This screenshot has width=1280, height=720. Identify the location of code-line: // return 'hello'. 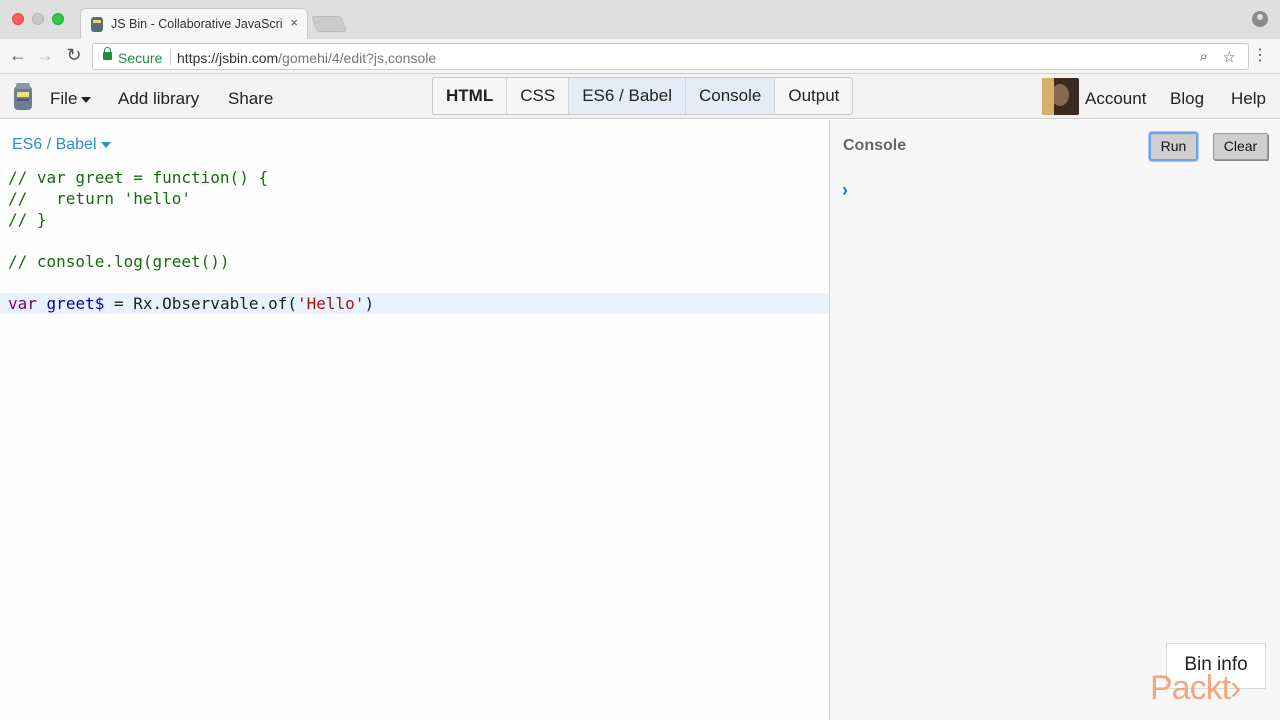
(100, 198).